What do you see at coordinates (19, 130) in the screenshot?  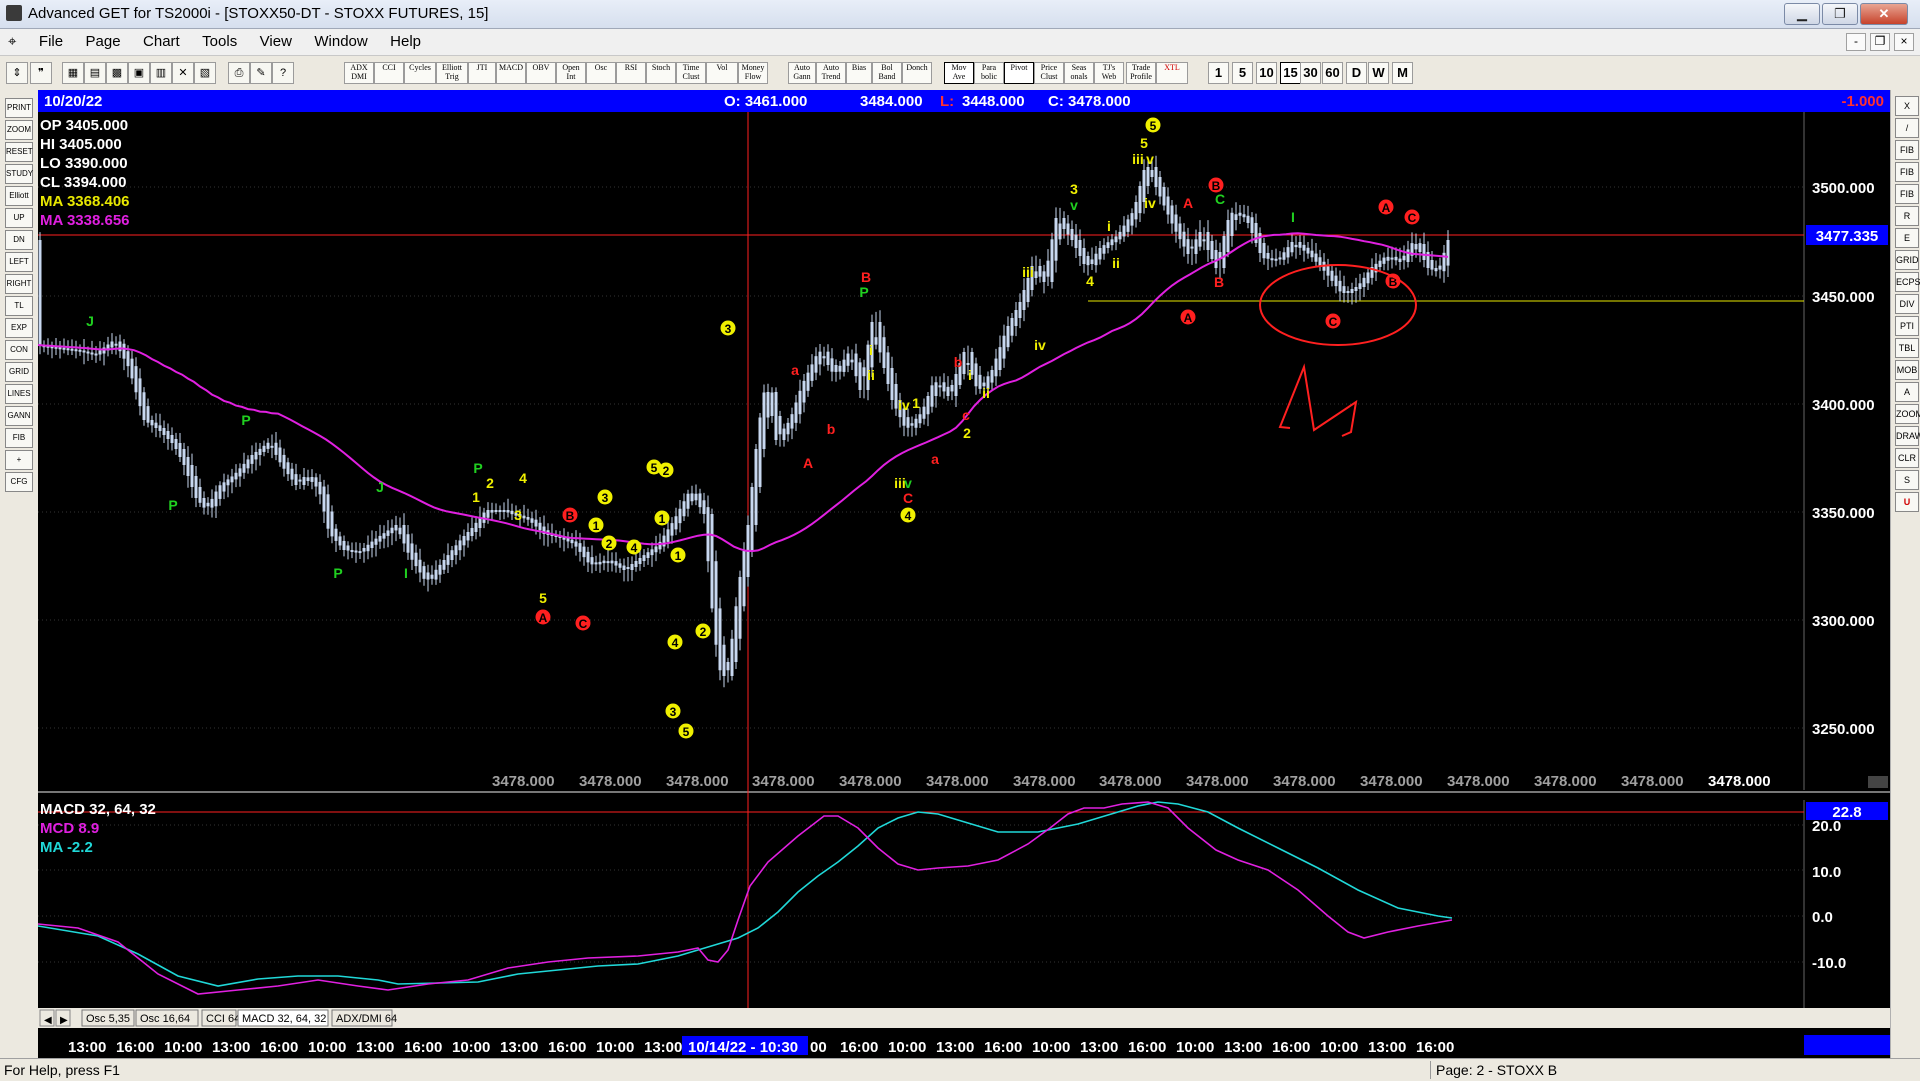 I see `left-tool-zoom: ZOOM` at bounding box center [19, 130].